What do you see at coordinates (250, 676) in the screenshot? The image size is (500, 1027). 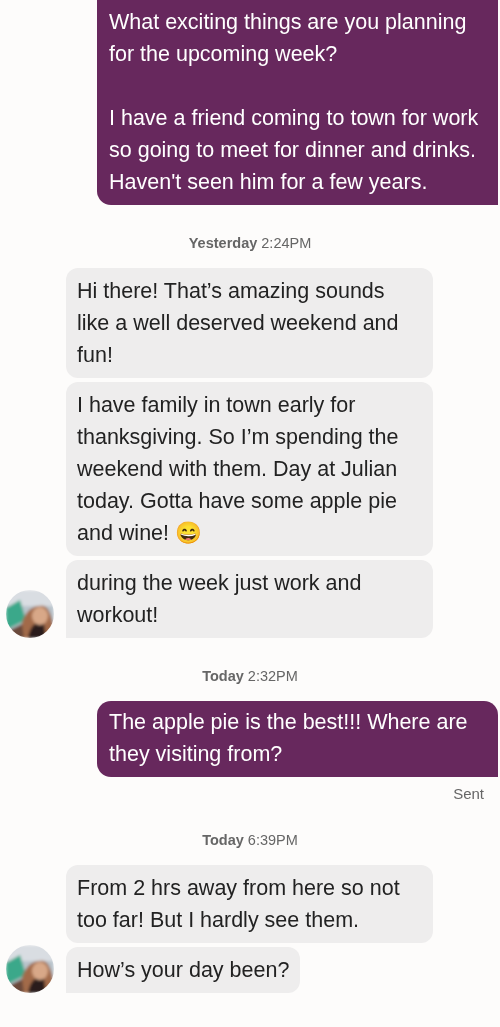 I see `timestamp: Today 2:32PM` at bounding box center [250, 676].